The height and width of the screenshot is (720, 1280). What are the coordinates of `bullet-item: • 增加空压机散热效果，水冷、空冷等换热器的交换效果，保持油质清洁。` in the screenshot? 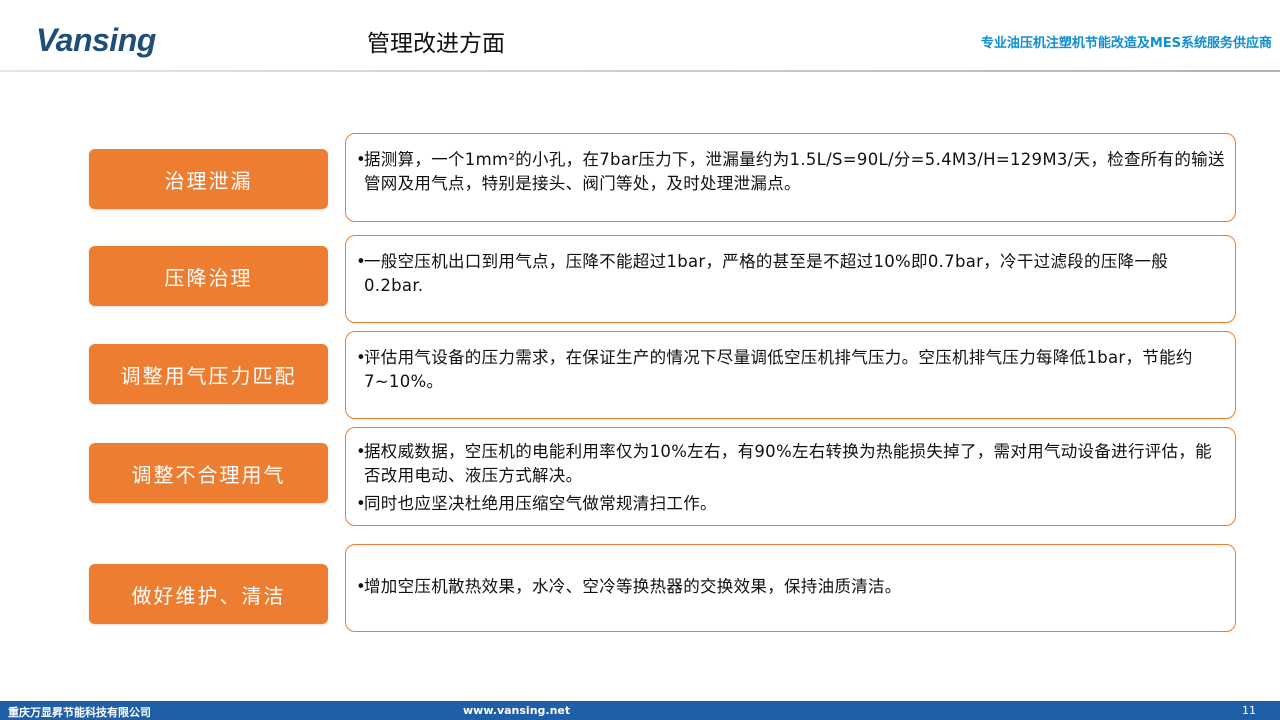 It's located at (791, 587).